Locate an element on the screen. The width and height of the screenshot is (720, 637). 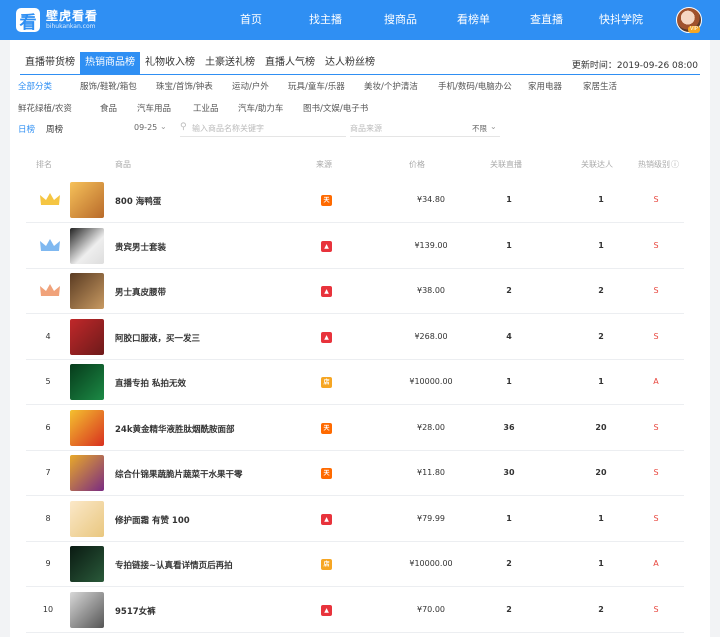
product-title: 男士真皮腰带 is located at coordinates (140, 292).